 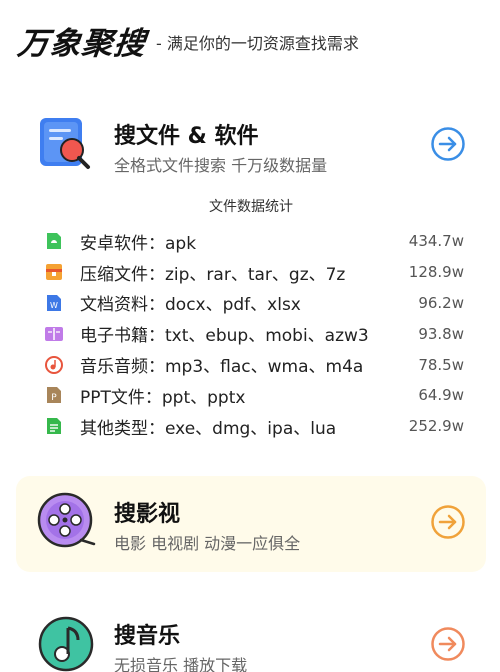 I want to click on stat-count: 252.9w, so click(x=436, y=426).